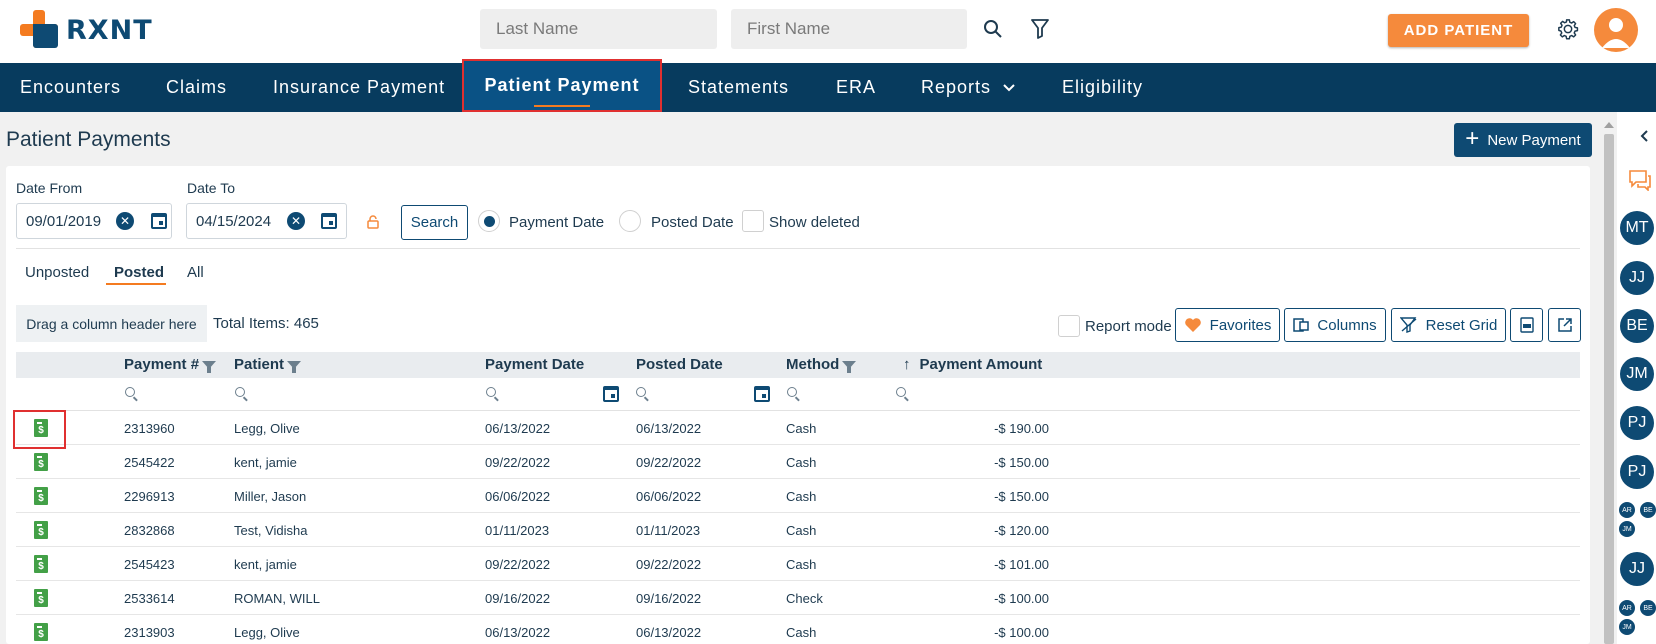 The height and width of the screenshot is (644, 1656). I want to click on payment-date-radio, so click(489, 221).